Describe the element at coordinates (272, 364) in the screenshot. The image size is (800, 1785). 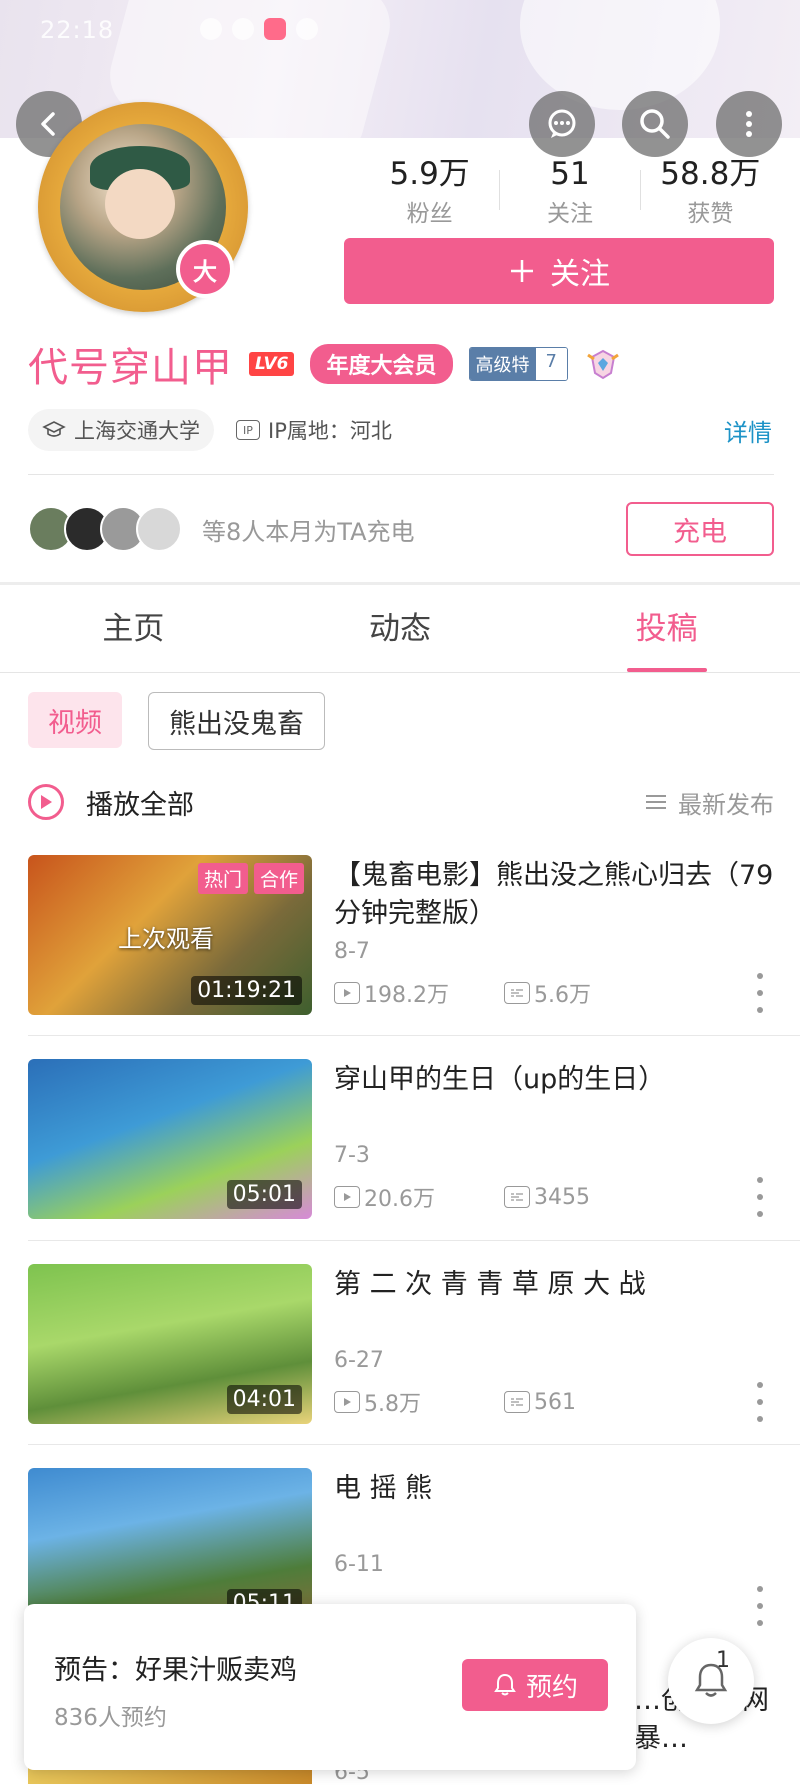
I see `level-badge: LV6` at that location.